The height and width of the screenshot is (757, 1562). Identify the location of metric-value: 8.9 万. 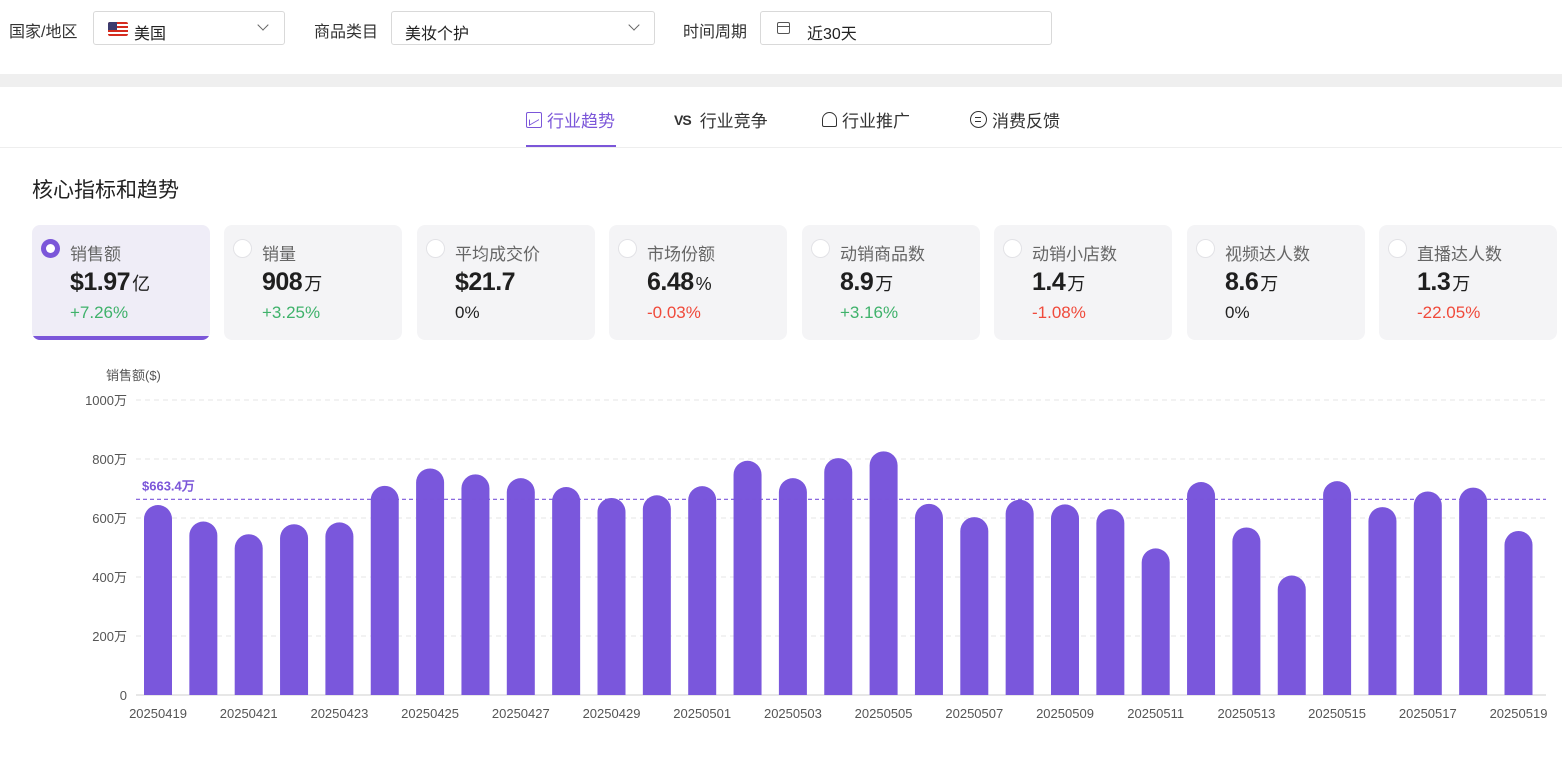
(867, 282).